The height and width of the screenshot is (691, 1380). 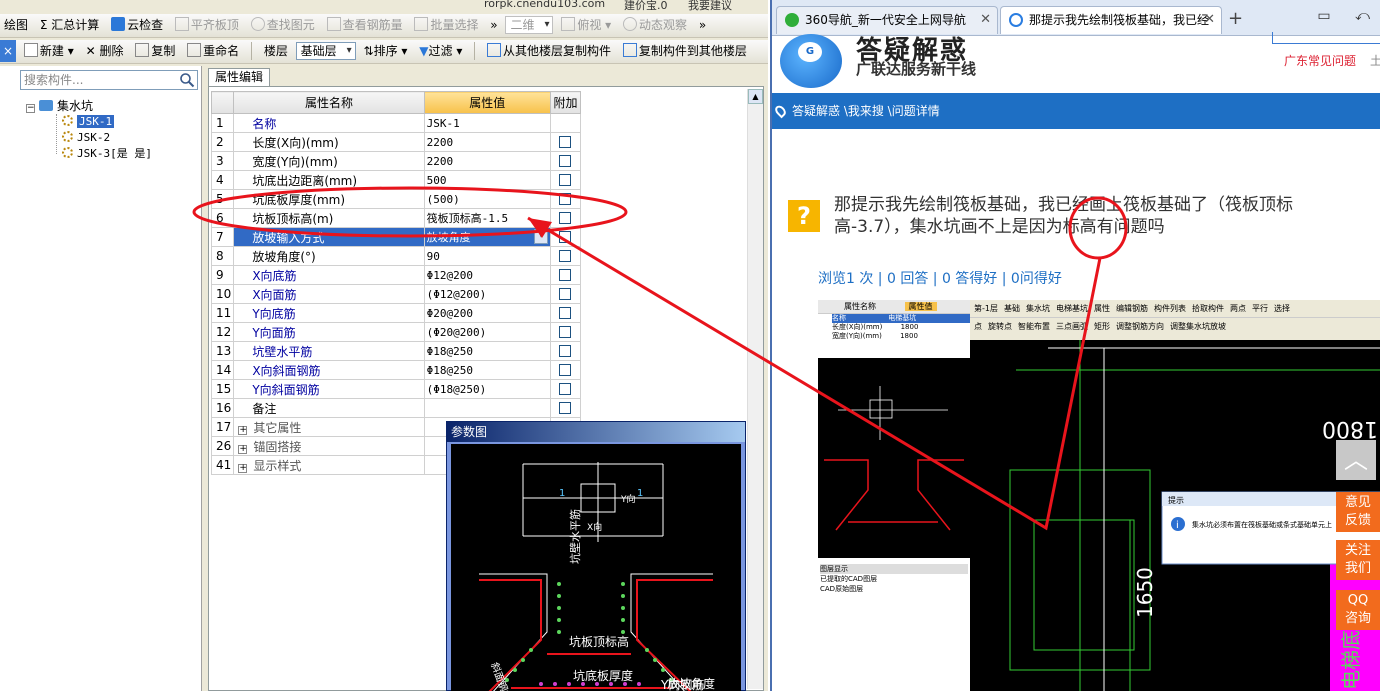 I want to click on header-search-frame, so click(x=1326, y=38).